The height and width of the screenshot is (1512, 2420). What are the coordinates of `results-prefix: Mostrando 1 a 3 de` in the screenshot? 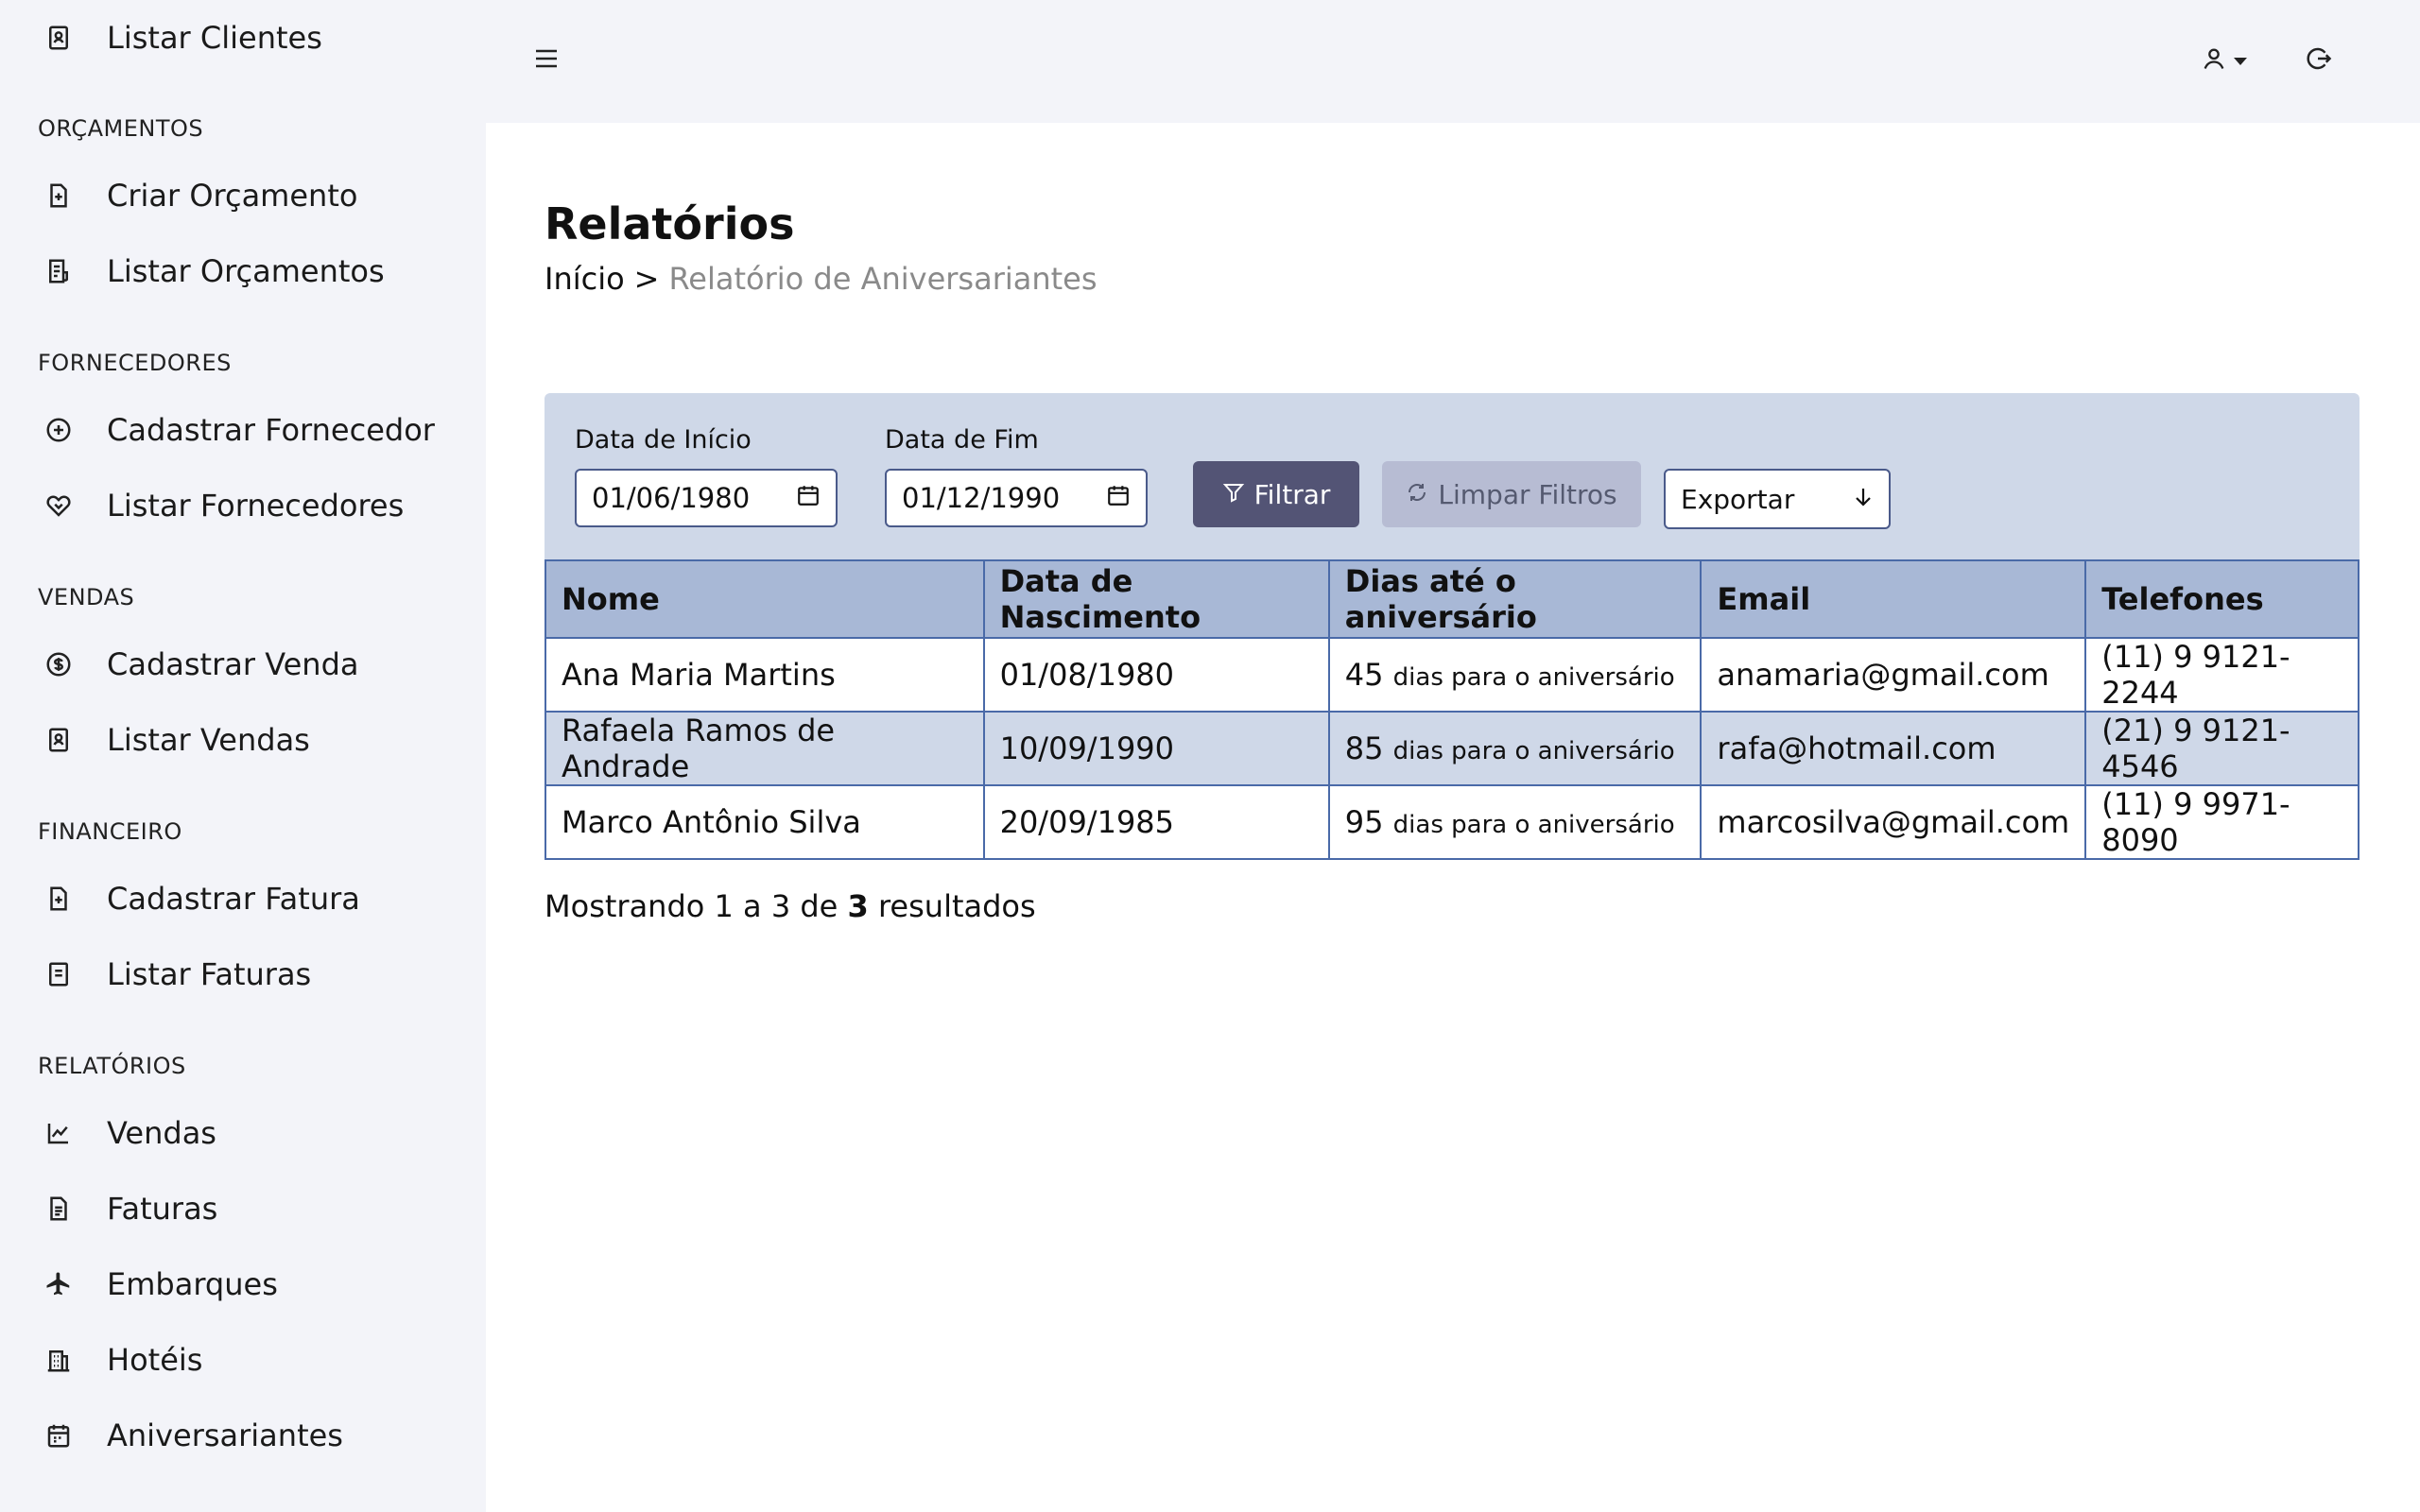 It's located at (691, 906).